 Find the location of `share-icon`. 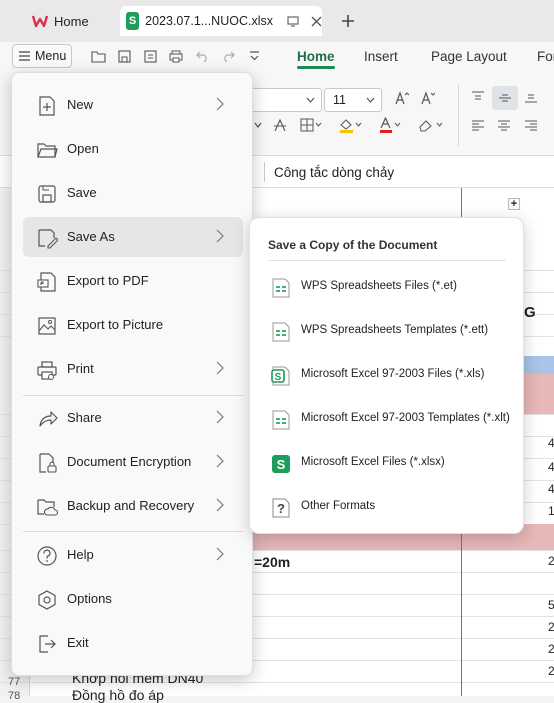

share-icon is located at coordinates (47, 419).